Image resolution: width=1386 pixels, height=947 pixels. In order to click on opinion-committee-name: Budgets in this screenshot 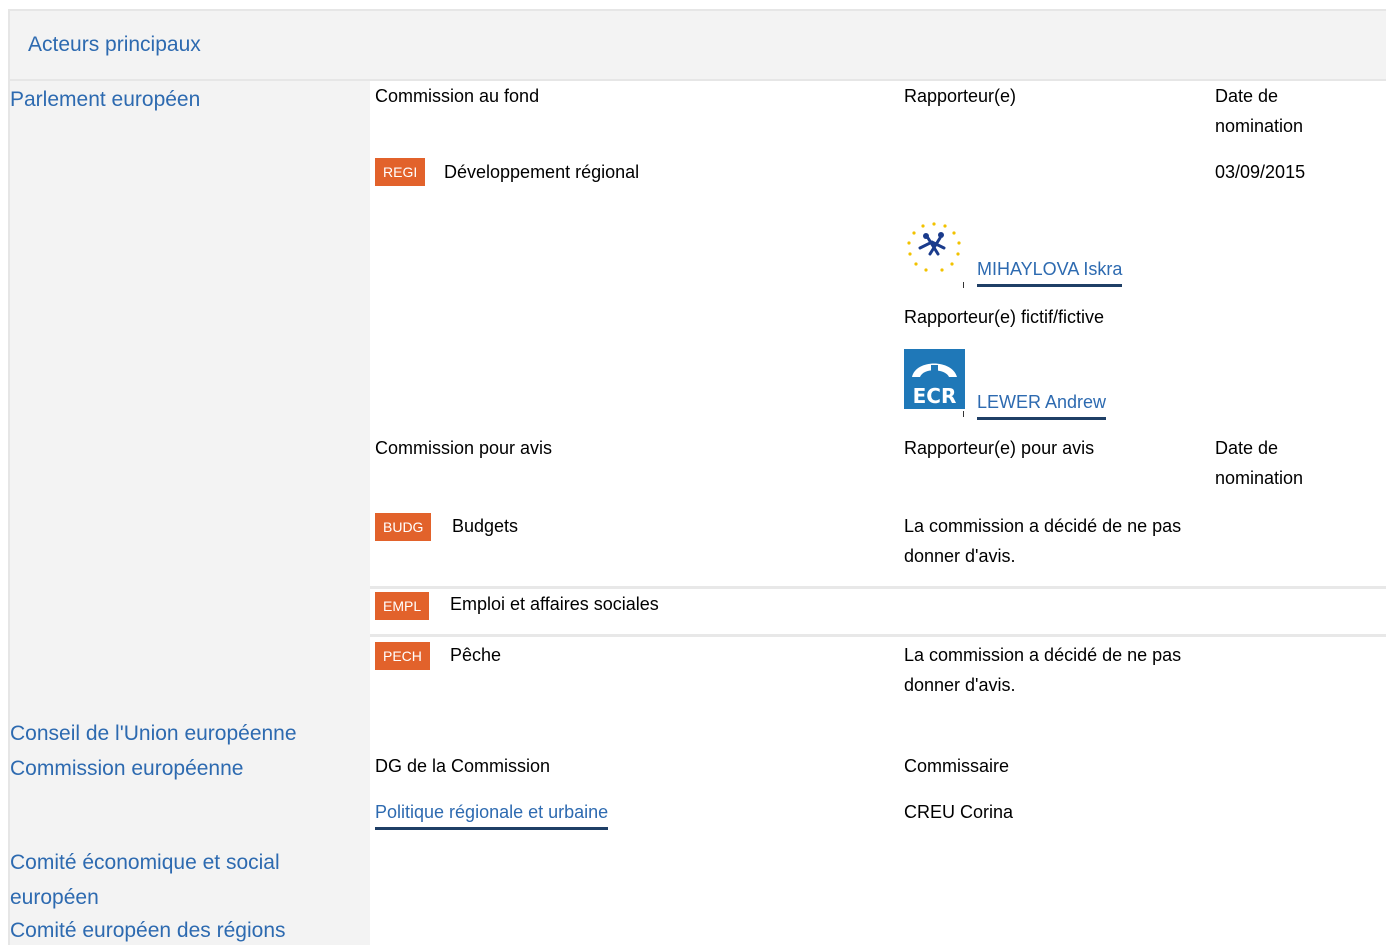, I will do `click(485, 526)`.